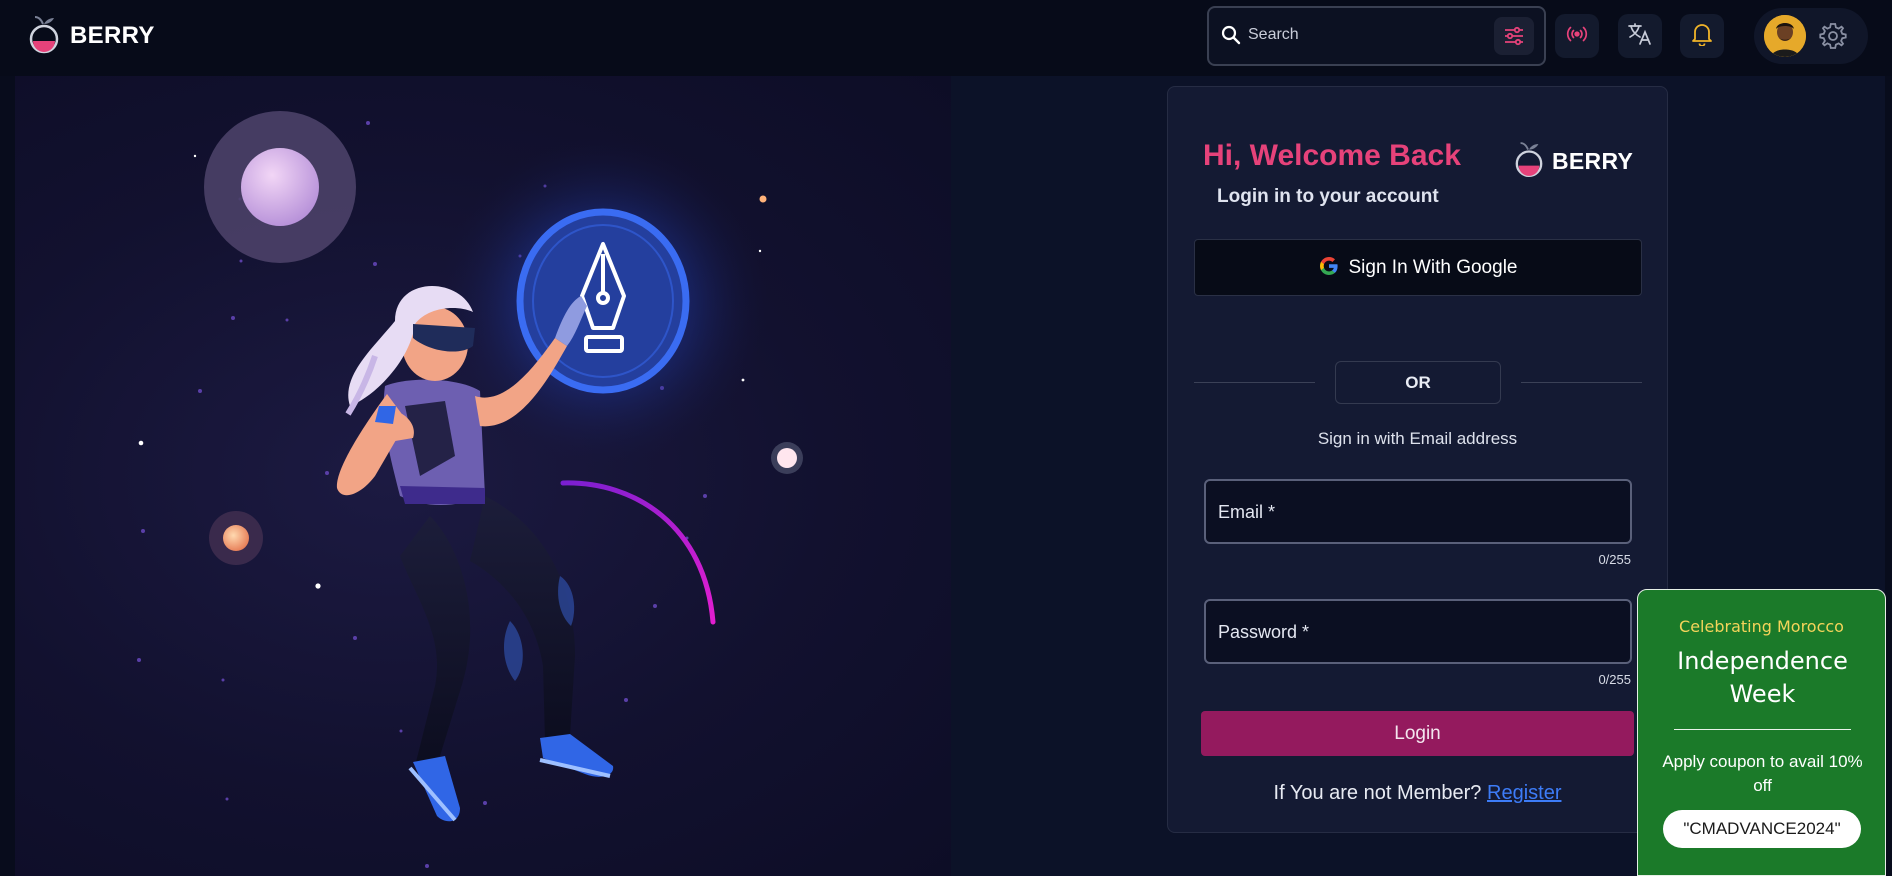 The image size is (1892, 876). Describe the element at coordinates (1332, 155) in the screenshot. I see `welcome-heading: Hi, Welcome Back` at that location.